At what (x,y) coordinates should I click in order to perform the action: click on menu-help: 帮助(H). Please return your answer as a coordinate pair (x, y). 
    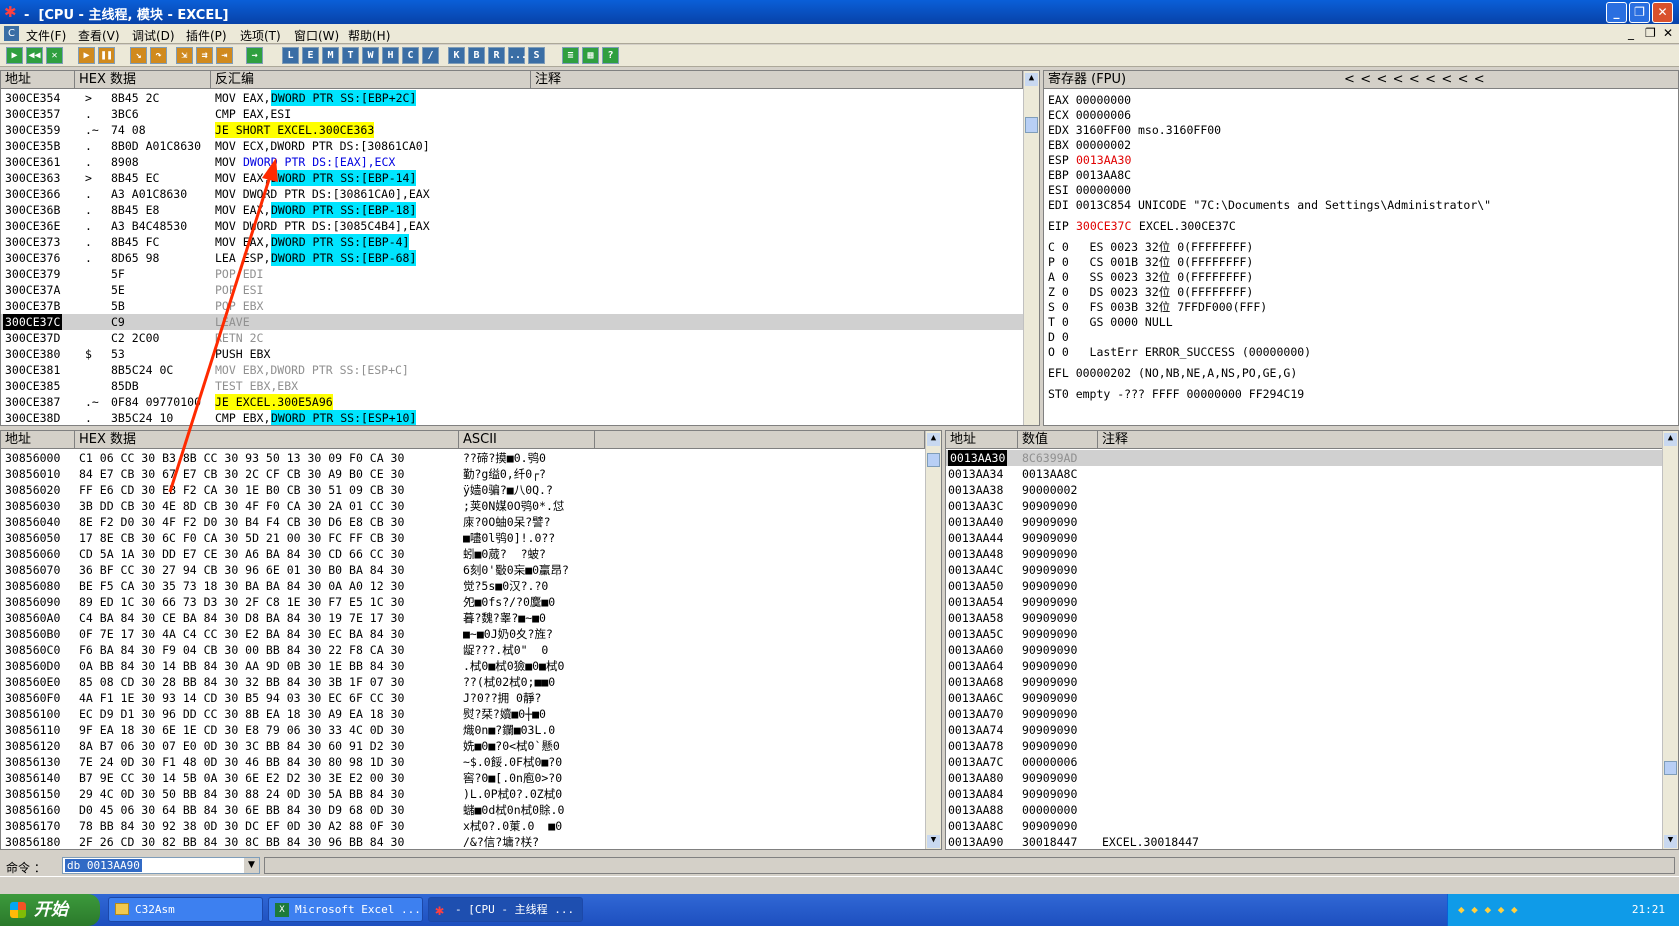
    Looking at the image, I should click on (369, 35).